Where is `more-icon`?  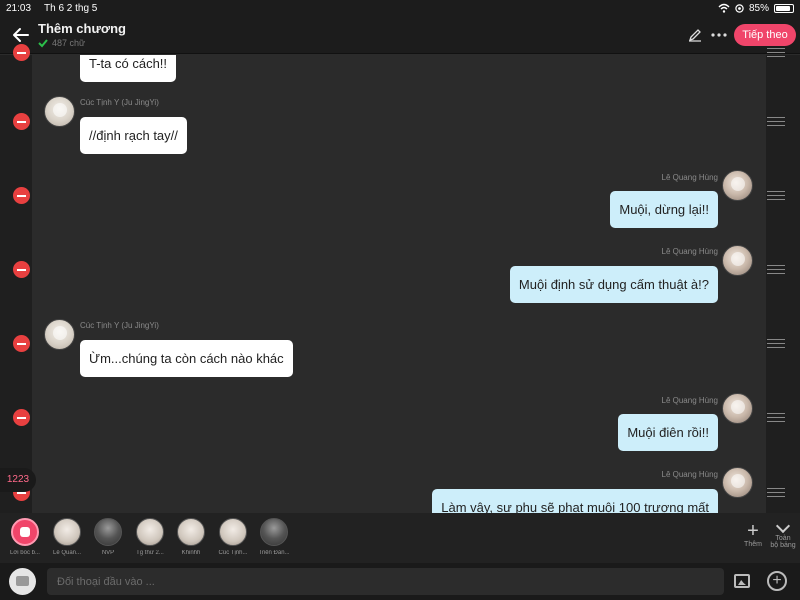 more-icon is located at coordinates (719, 35).